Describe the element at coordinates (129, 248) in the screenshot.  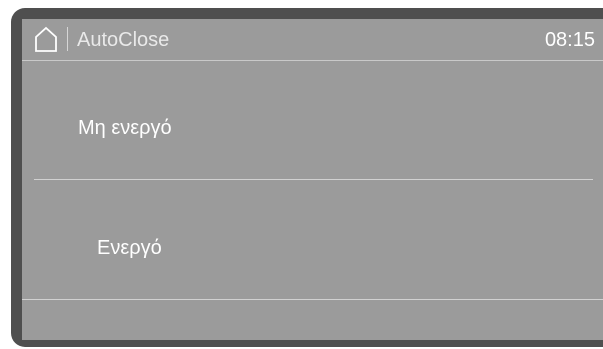
I see `option-label: Ενεργό` at that location.